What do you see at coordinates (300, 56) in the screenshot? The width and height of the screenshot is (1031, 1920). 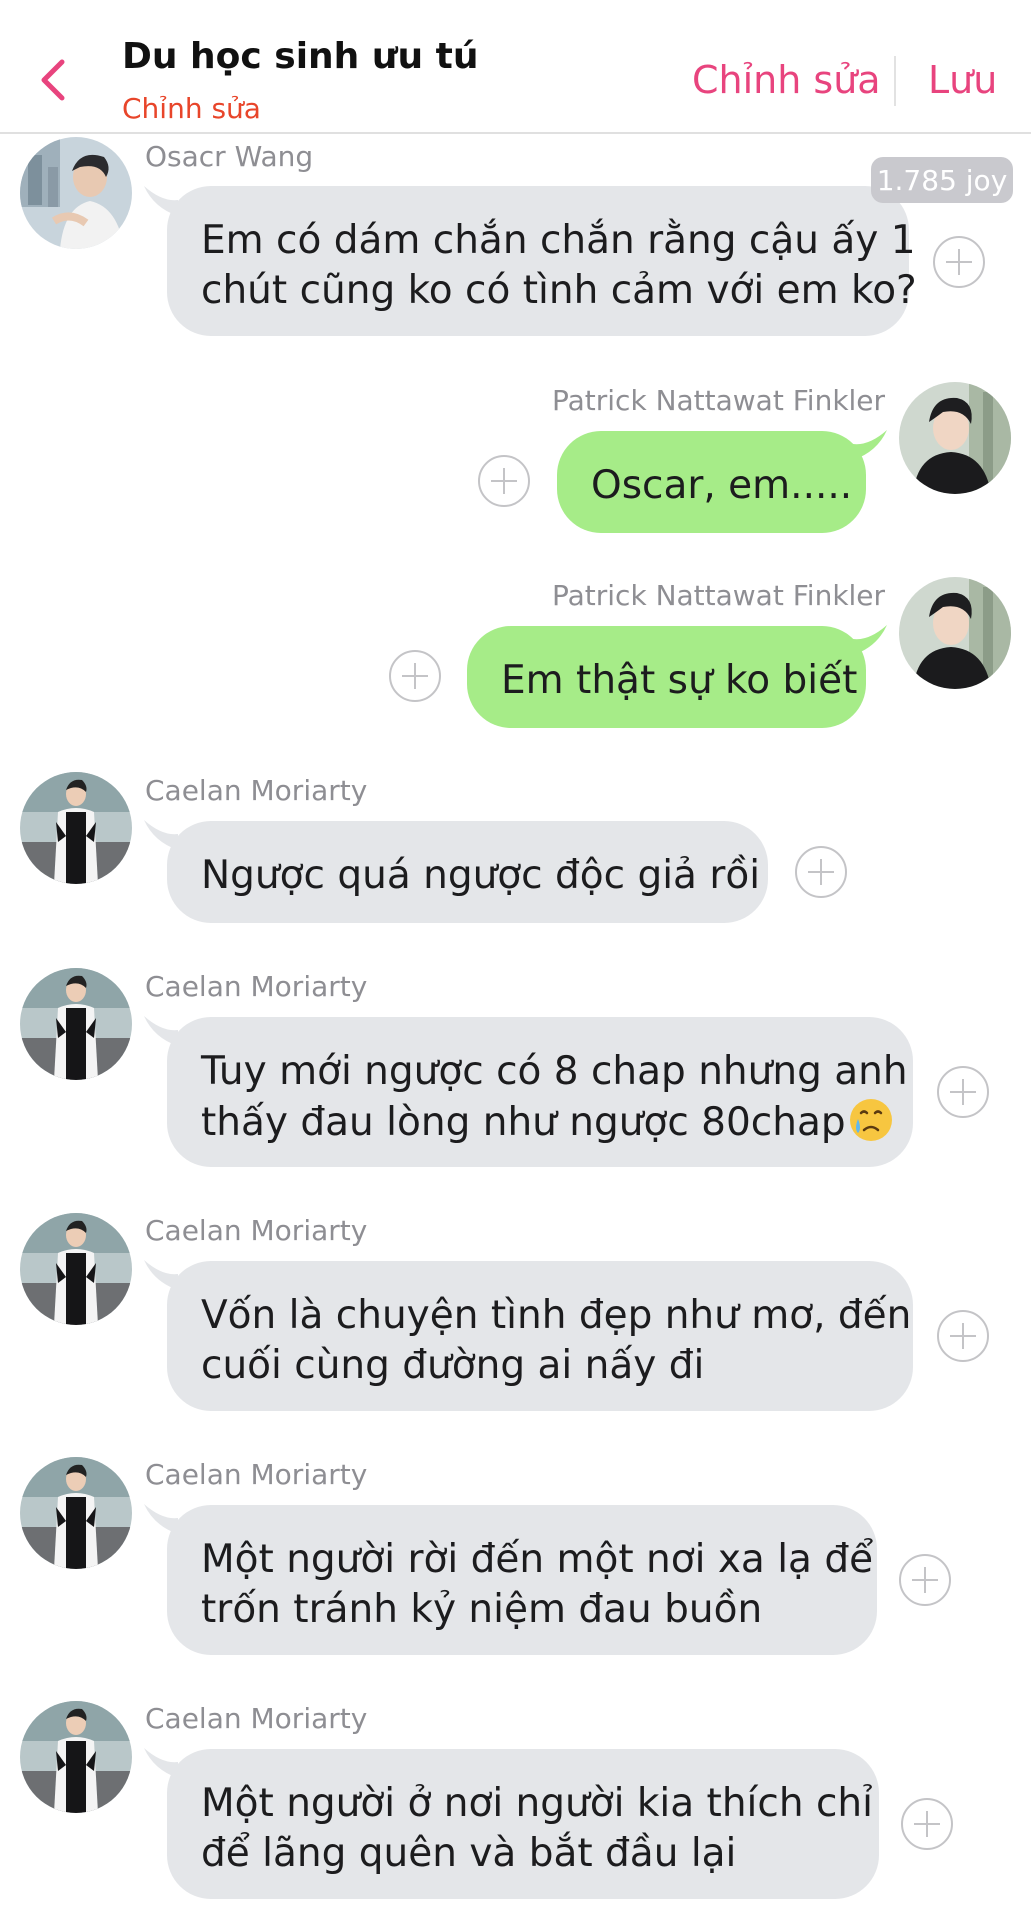 I see `page-title: Du học sinh ưu tú` at bounding box center [300, 56].